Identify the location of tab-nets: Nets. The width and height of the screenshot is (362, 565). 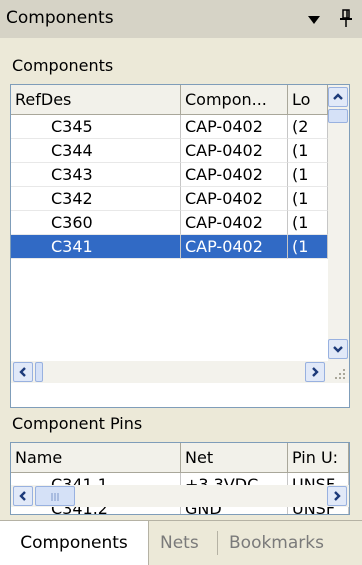
(179, 543).